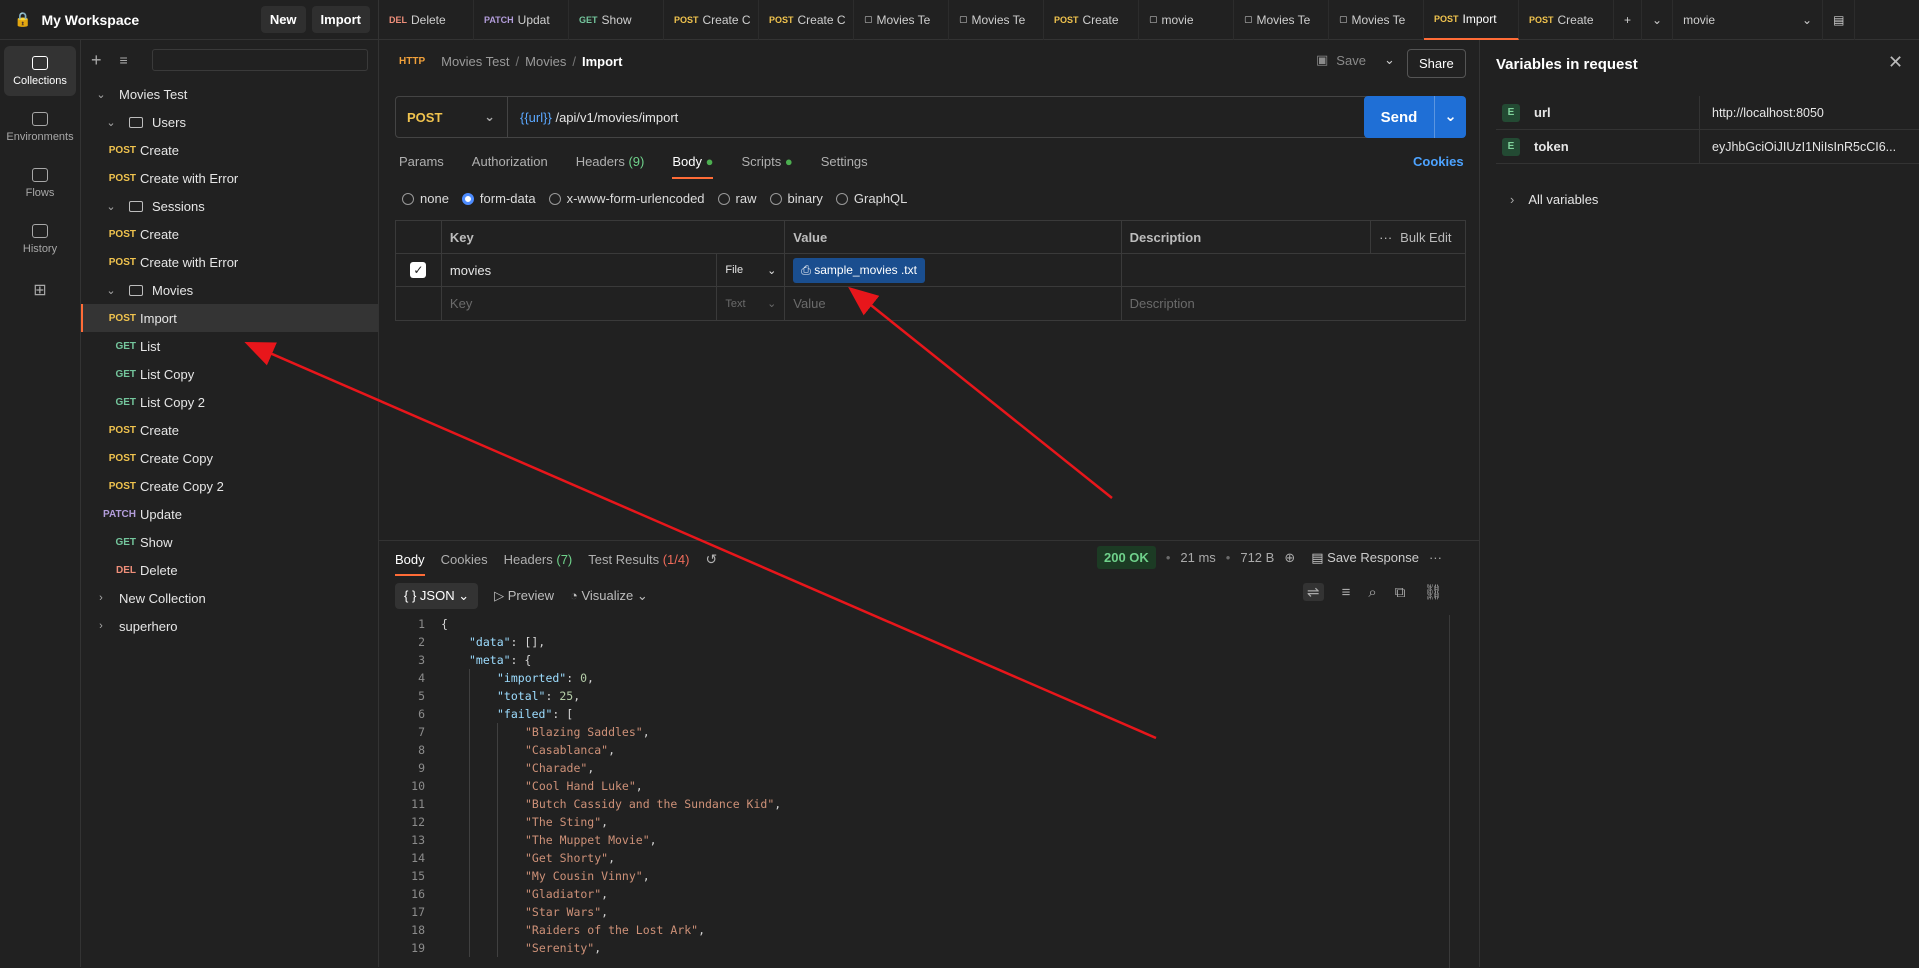 Image resolution: width=1919 pixels, height=968 pixels. I want to click on tree-item-movies: ⌄ Movies, so click(229, 290).